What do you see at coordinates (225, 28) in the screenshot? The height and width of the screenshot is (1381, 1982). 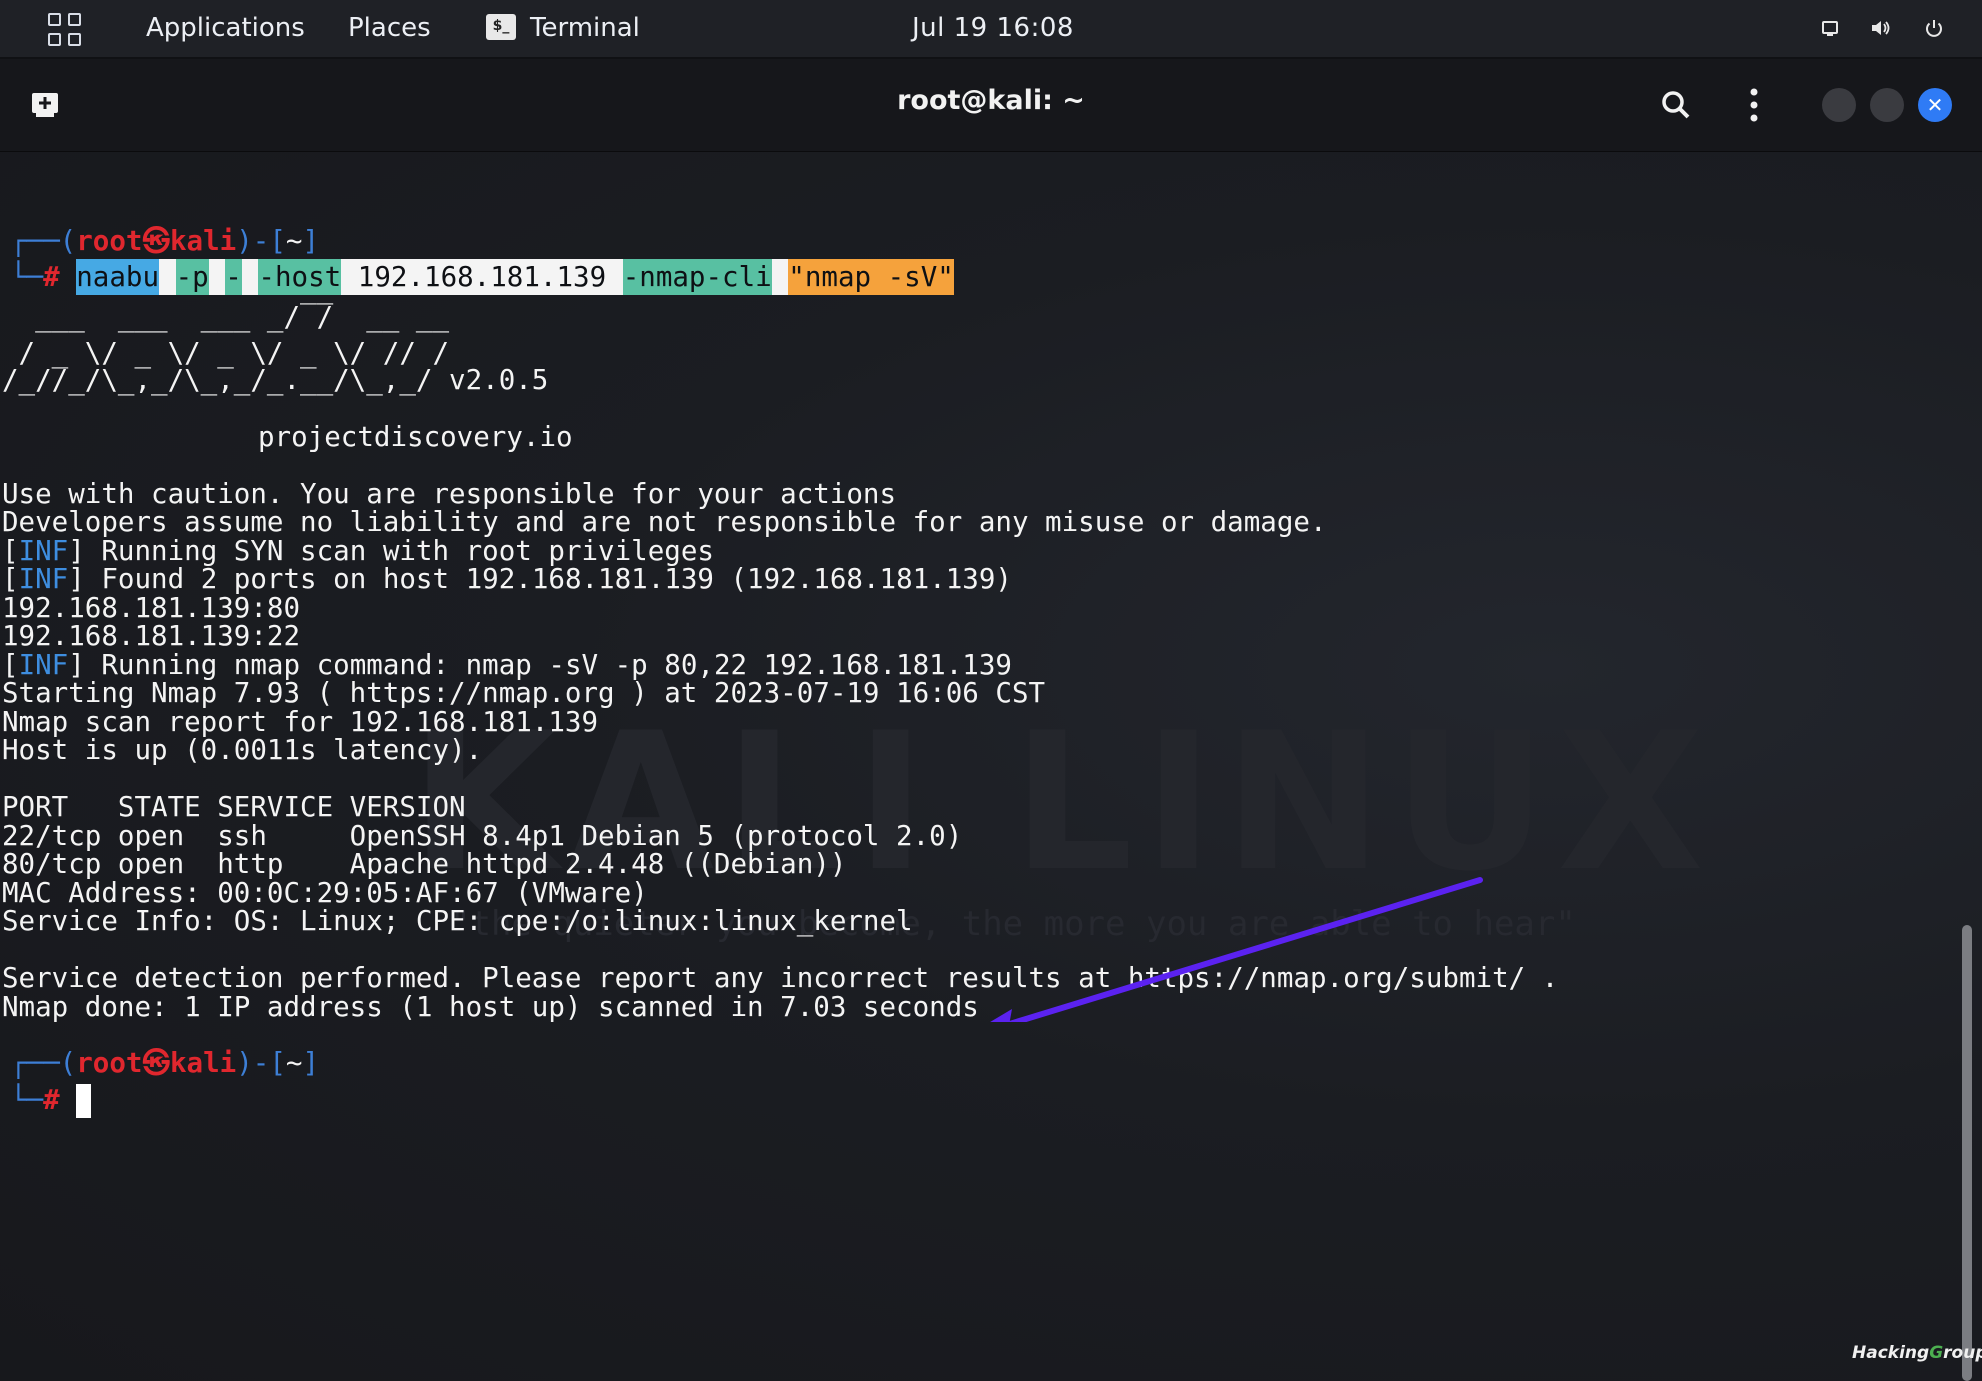 I see `applications-menu: Applications` at bounding box center [225, 28].